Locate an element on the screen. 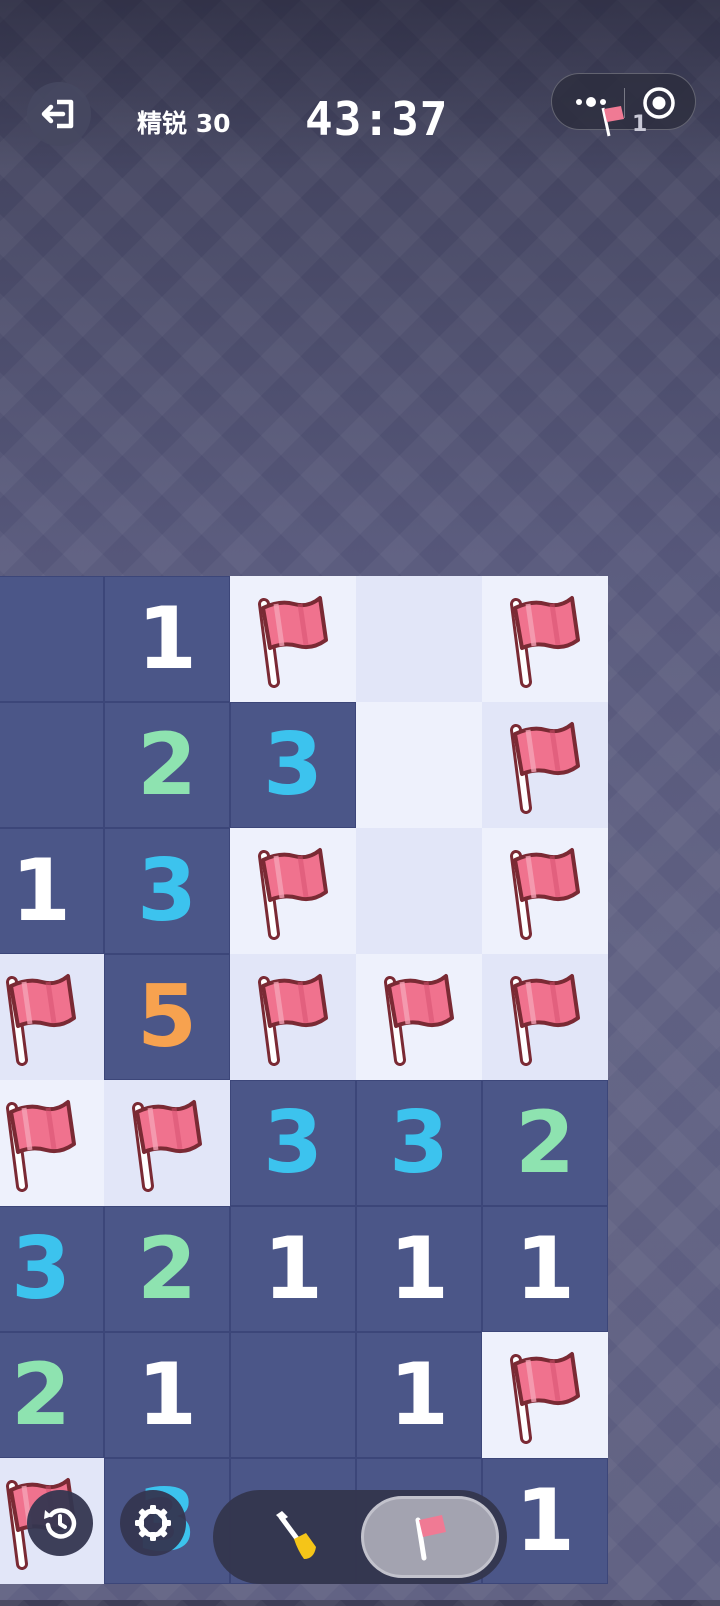 Image resolution: width=720 pixels, height=1606 pixels. restart-button is located at coordinates (60, 1523).